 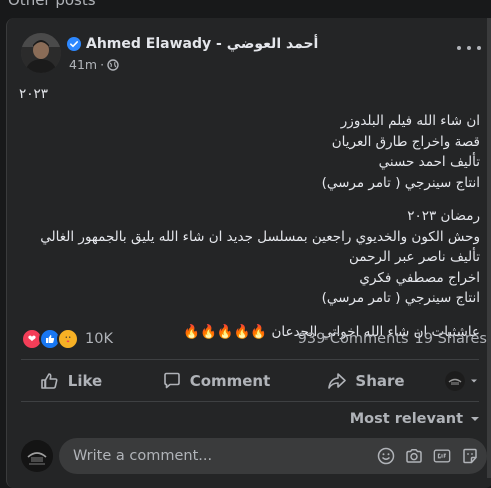 What do you see at coordinates (52, 4) in the screenshot?
I see `section-header: Other posts` at bounding box center [52, 4].